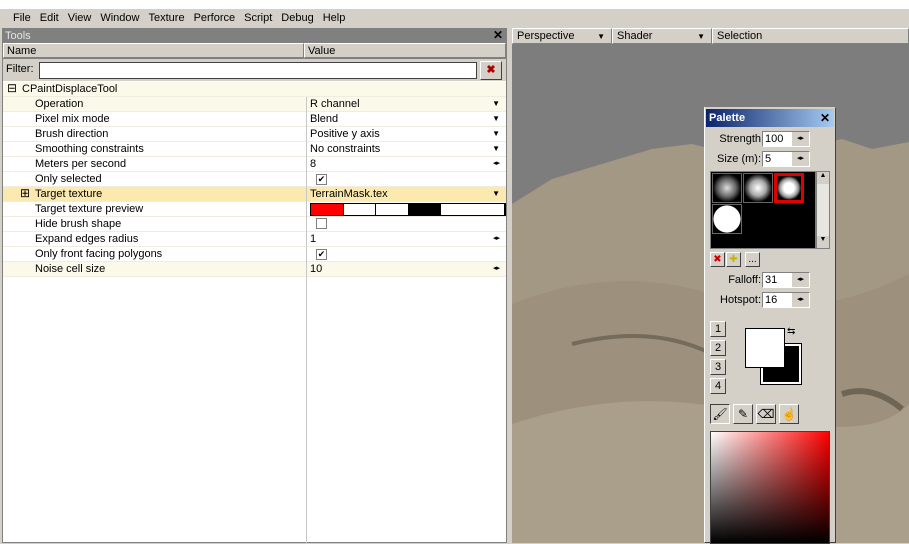 The width and height of the screenshot is (909, 544). Describe the element at coordinates (87, 239) in the screenshot. I see `property-name: Expand edges radius` at that location.